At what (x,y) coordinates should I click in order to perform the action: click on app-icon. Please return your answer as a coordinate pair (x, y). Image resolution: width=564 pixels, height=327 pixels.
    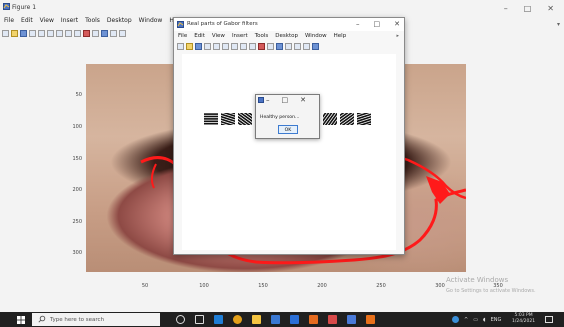
    Looking at the image, I should click on (332, 319).